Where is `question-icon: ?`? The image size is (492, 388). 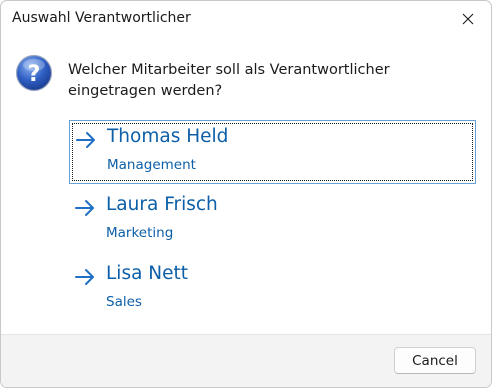
question-icon: ? is located at coordinates (34, 73).